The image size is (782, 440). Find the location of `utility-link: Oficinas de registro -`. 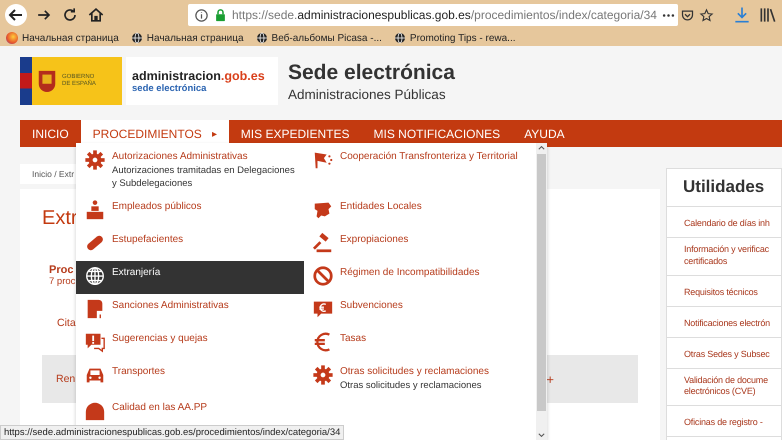

utility-link: Oficinas de registro - is located at coordinates (723, 423).